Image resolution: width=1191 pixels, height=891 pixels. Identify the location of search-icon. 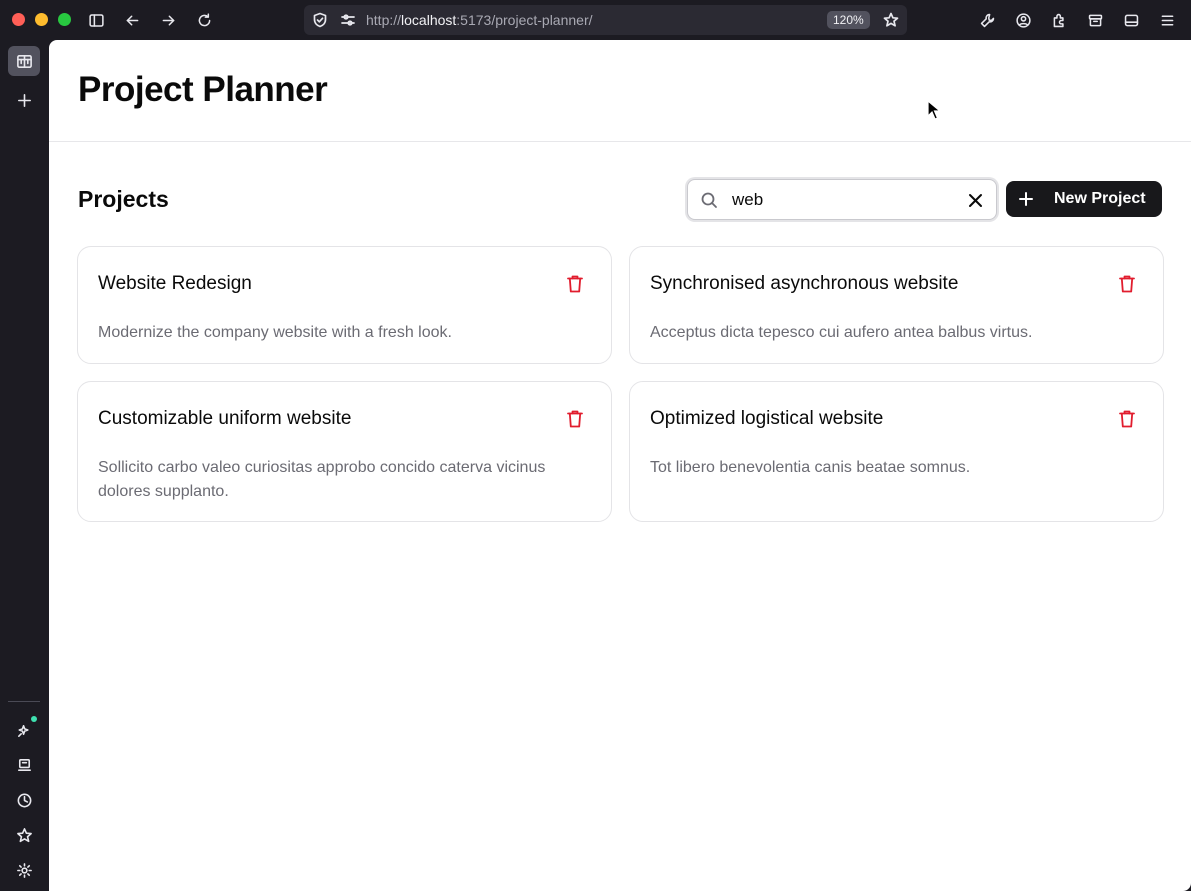
(709, 200).